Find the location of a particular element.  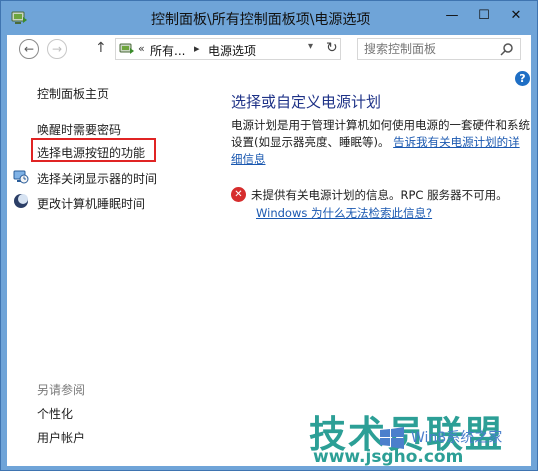

personalization-link: 个性化 is located at coordinates (55, 413).